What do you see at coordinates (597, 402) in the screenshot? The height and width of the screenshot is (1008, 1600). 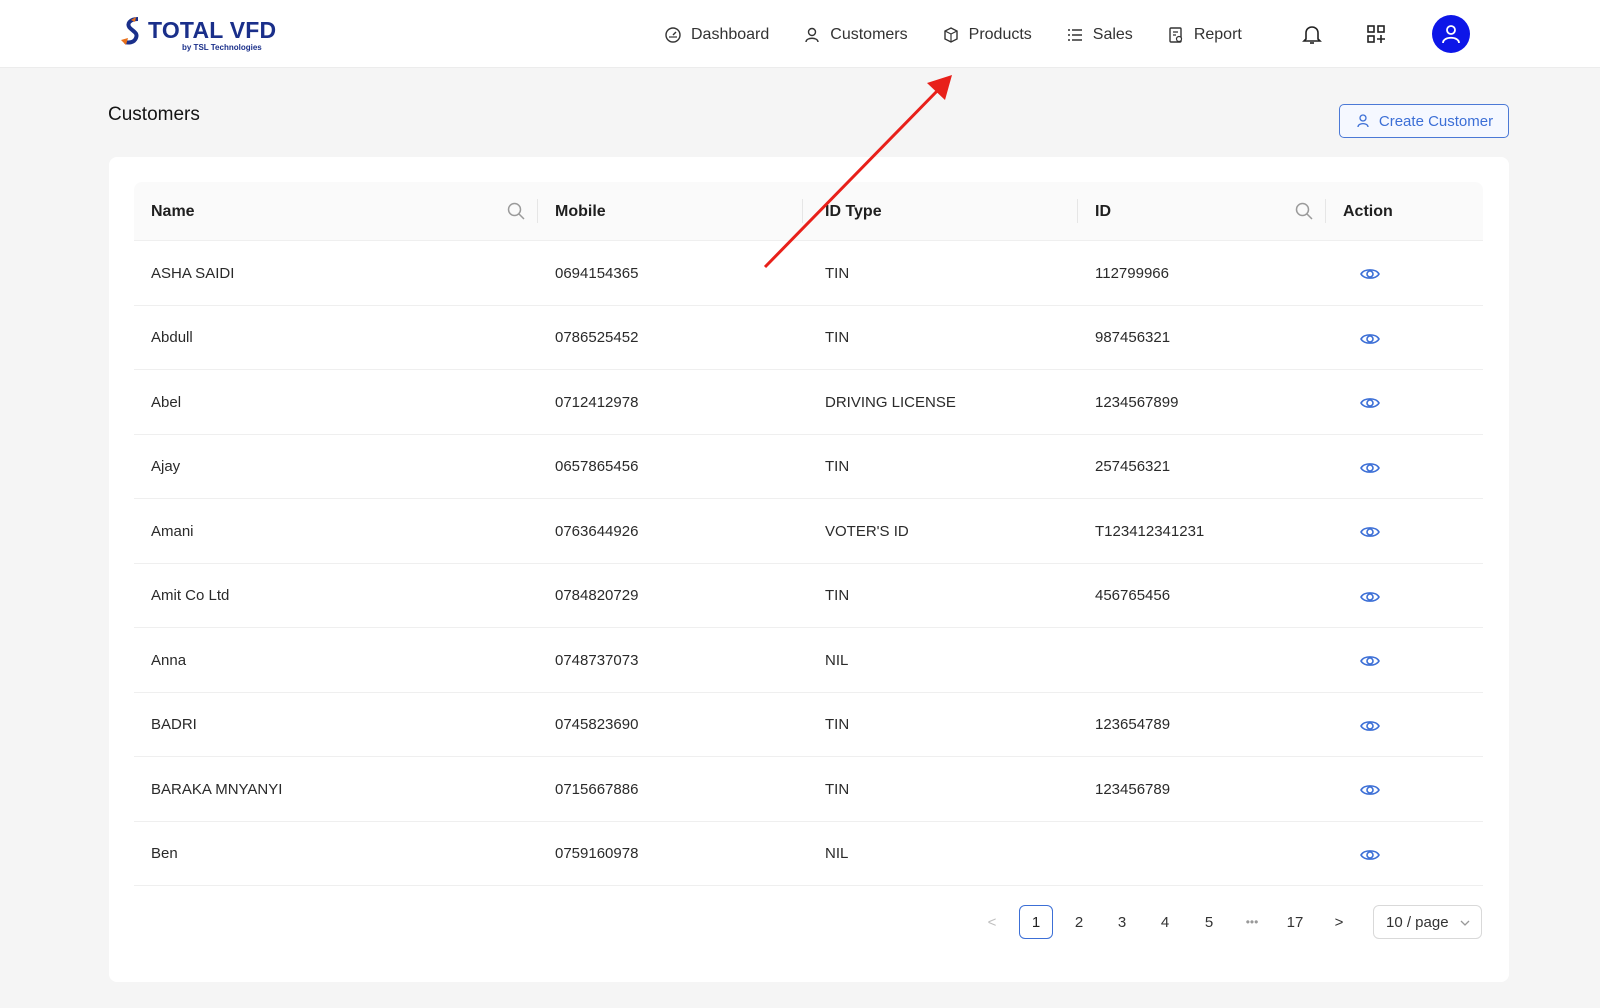 I see `cell-mobile: 0712412978` at bounding box center [597, 402].